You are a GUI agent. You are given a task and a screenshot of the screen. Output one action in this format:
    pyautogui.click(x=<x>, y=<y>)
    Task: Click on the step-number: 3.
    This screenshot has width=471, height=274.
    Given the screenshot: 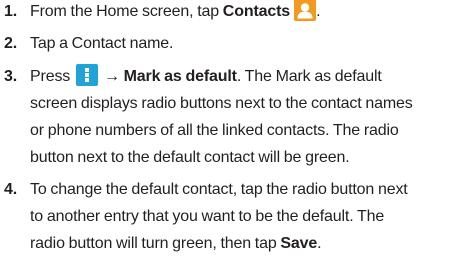 What is the action you would take?
    pyautogui.click(x=11, y=76)
    